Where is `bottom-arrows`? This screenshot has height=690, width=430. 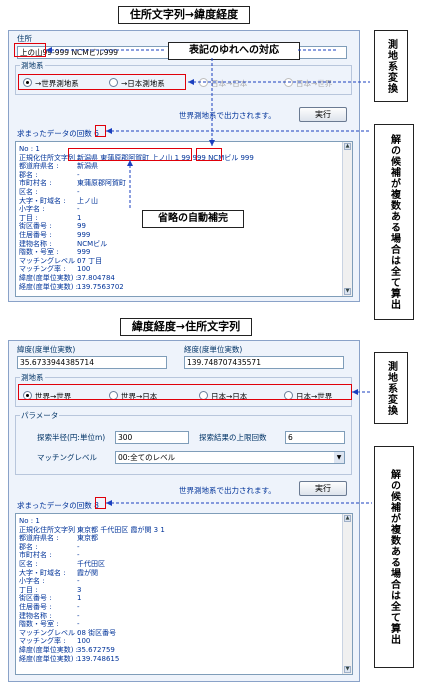 bottom-arrows is located at coordinates (239, 447).